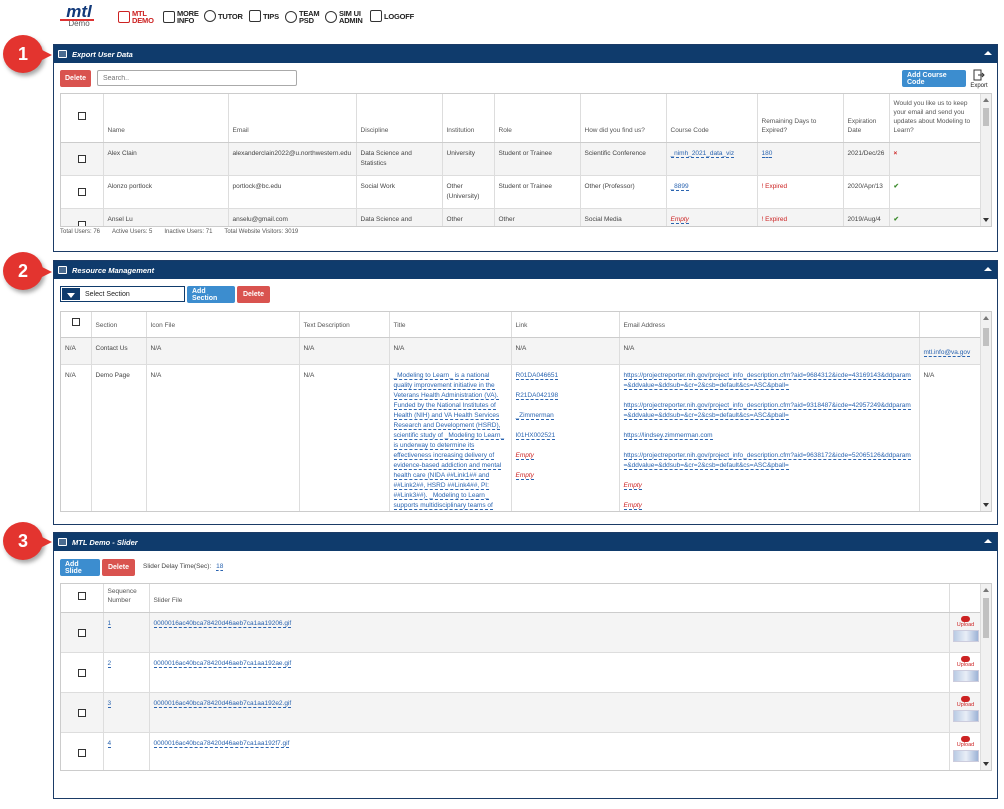  I want to click on course-code: _8899, so click(712, 192).